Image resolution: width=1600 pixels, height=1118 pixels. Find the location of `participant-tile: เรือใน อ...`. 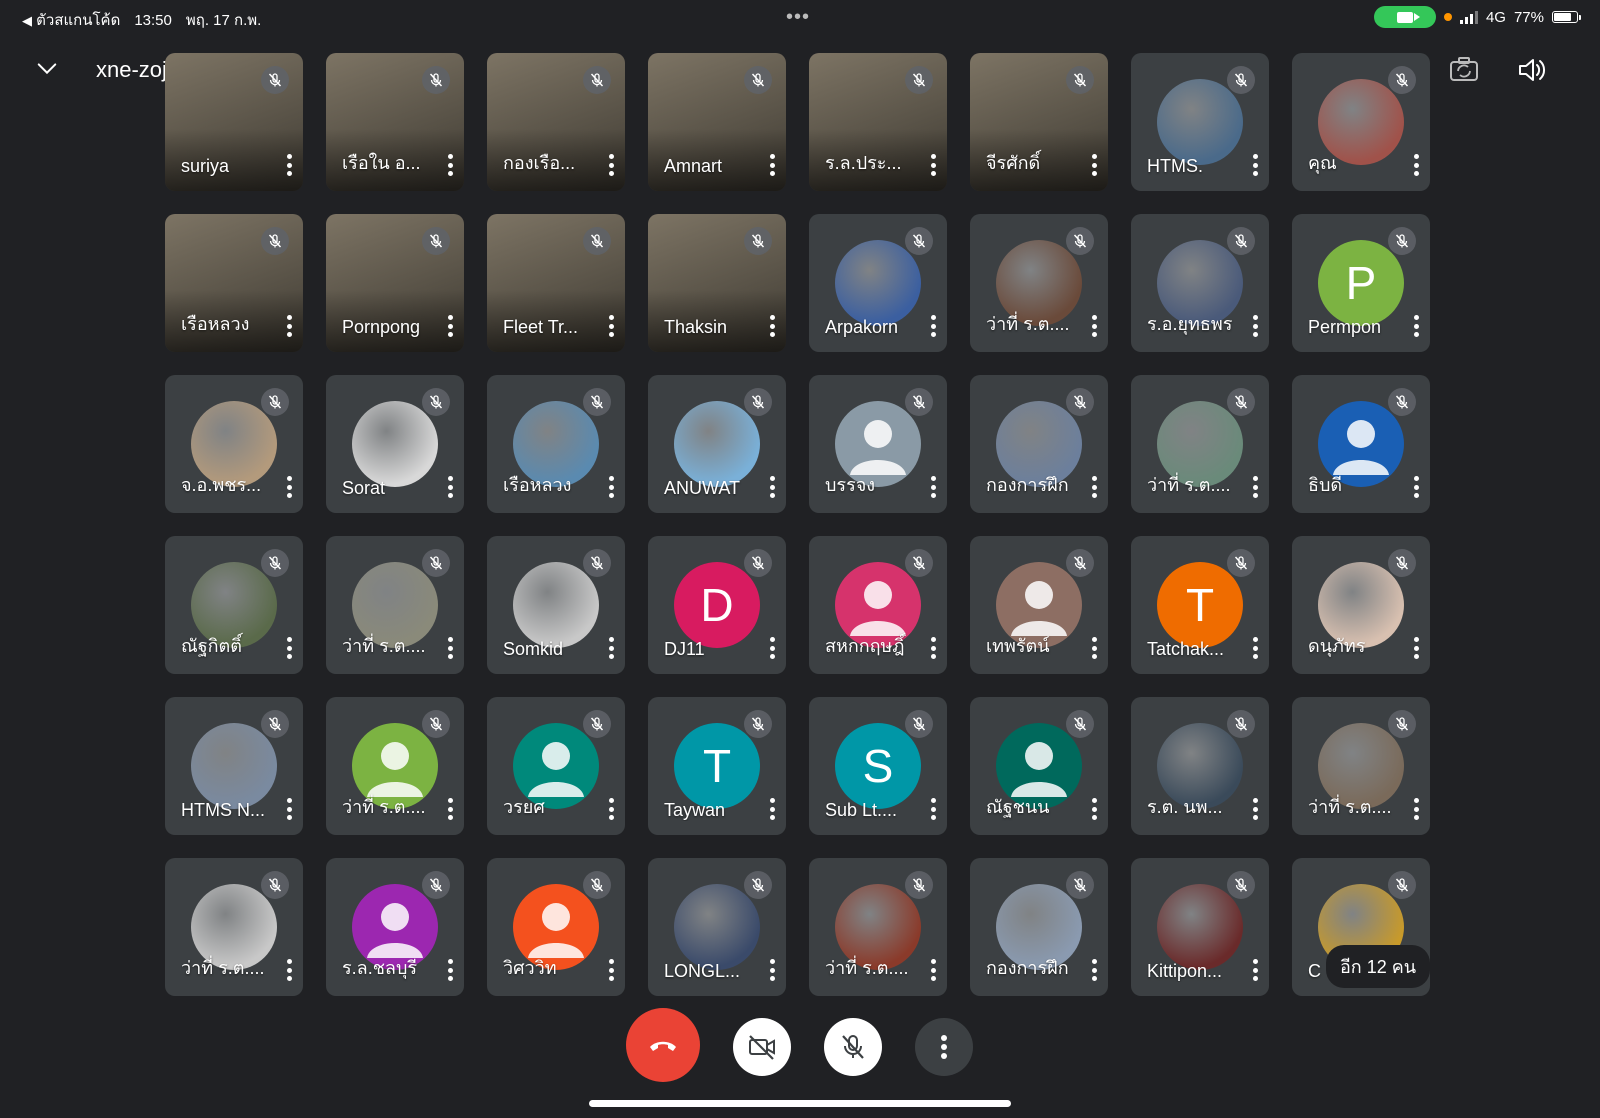

participant-tile: เรือใน อ... is located at coordinates (395, 122).